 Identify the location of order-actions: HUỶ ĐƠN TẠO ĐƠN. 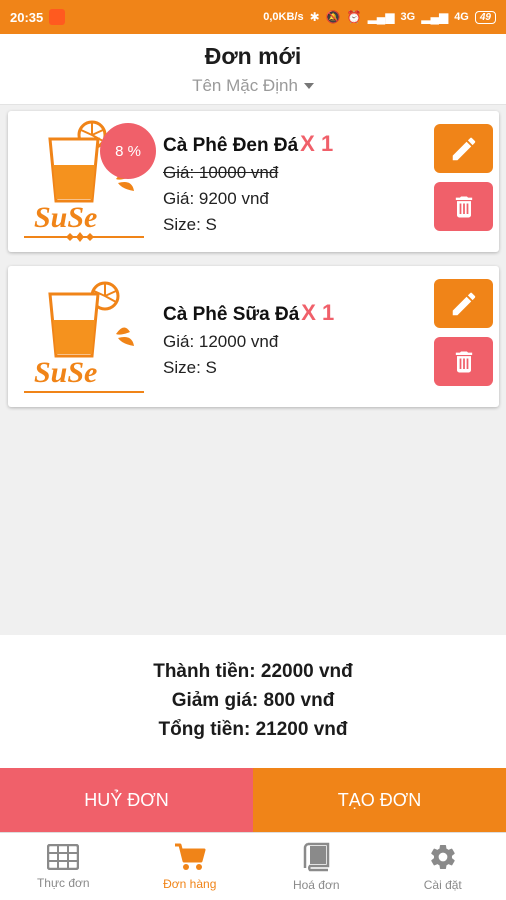
(253, 800).